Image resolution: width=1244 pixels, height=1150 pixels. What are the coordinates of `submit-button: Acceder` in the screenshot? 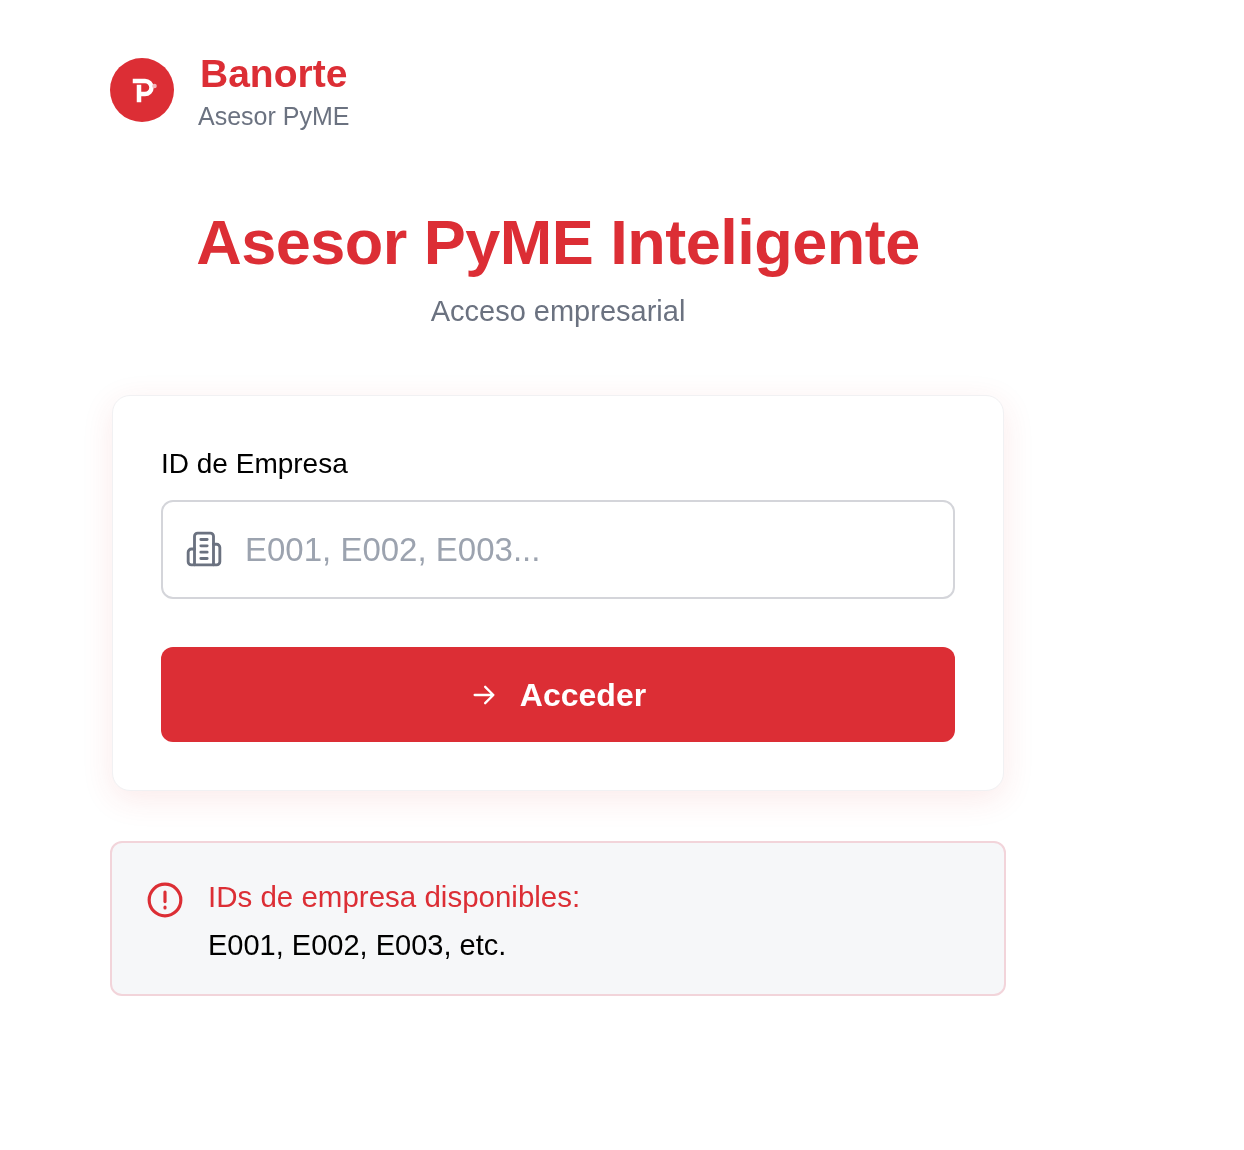 It's located at (558, 694).